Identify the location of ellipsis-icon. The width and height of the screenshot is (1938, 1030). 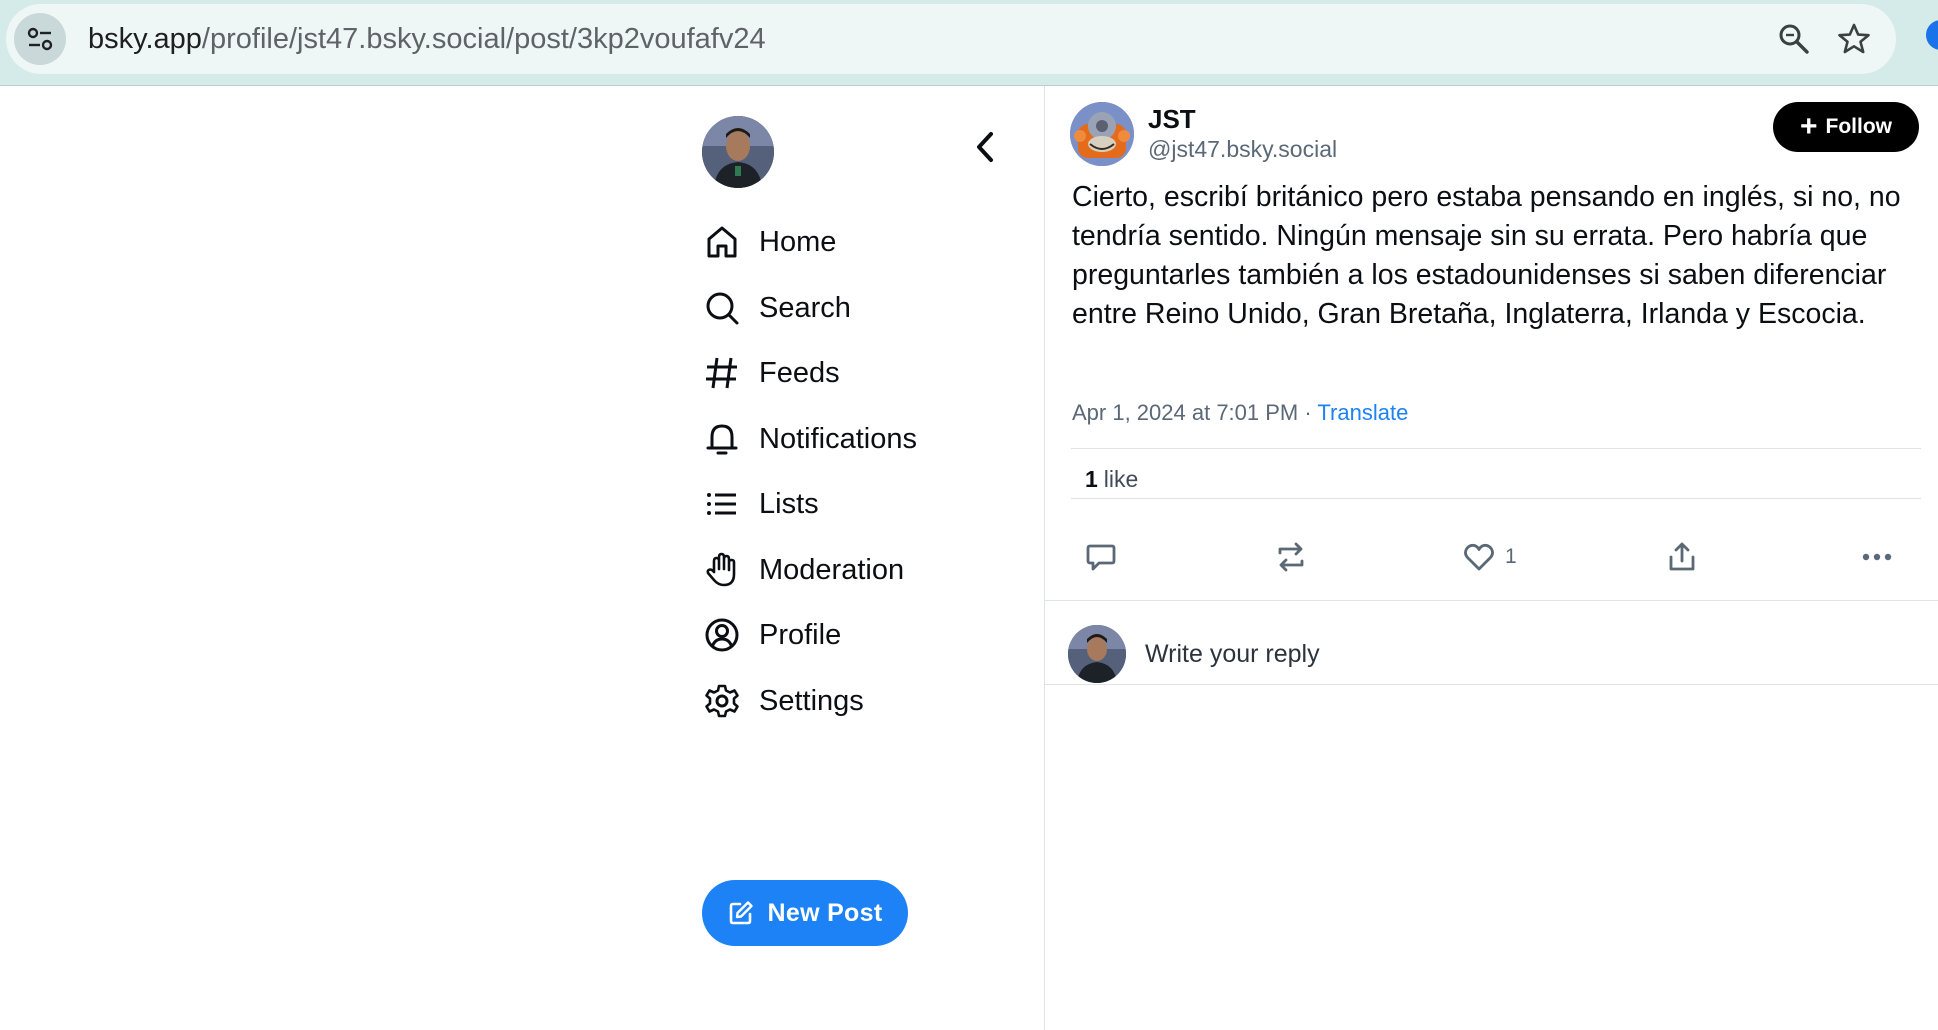
(1877, 557).